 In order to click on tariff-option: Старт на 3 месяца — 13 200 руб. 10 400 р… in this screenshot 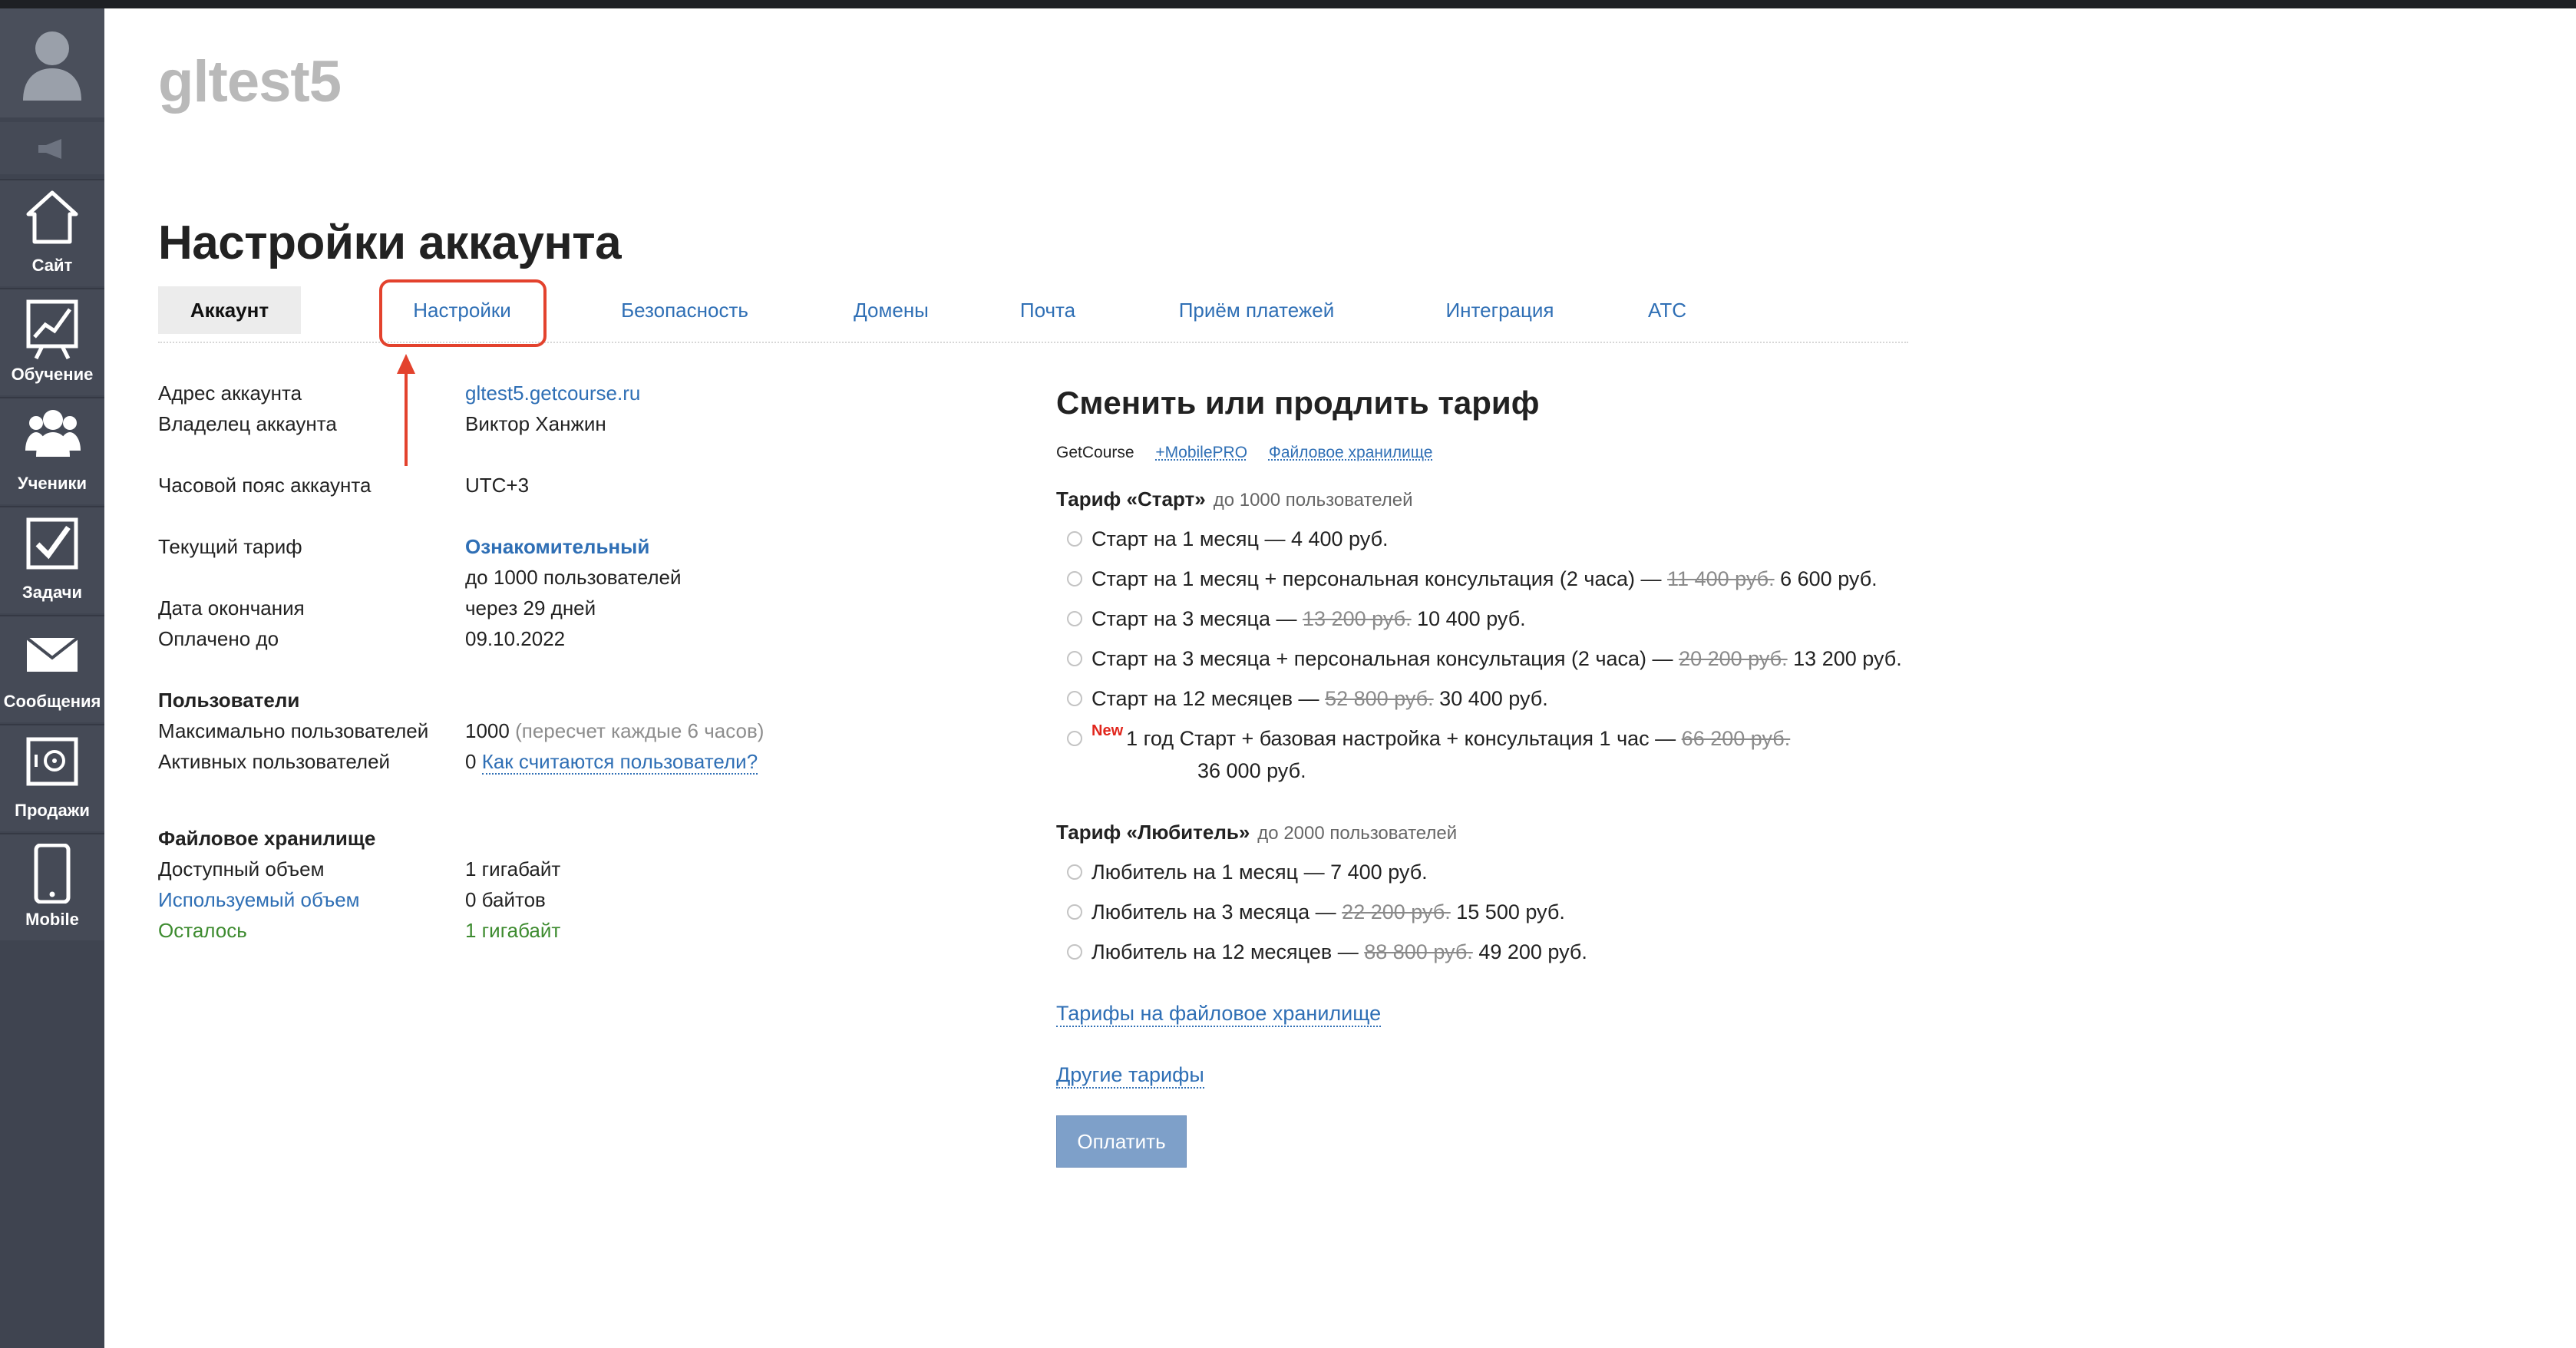, I will do `click(1296, 619)`.